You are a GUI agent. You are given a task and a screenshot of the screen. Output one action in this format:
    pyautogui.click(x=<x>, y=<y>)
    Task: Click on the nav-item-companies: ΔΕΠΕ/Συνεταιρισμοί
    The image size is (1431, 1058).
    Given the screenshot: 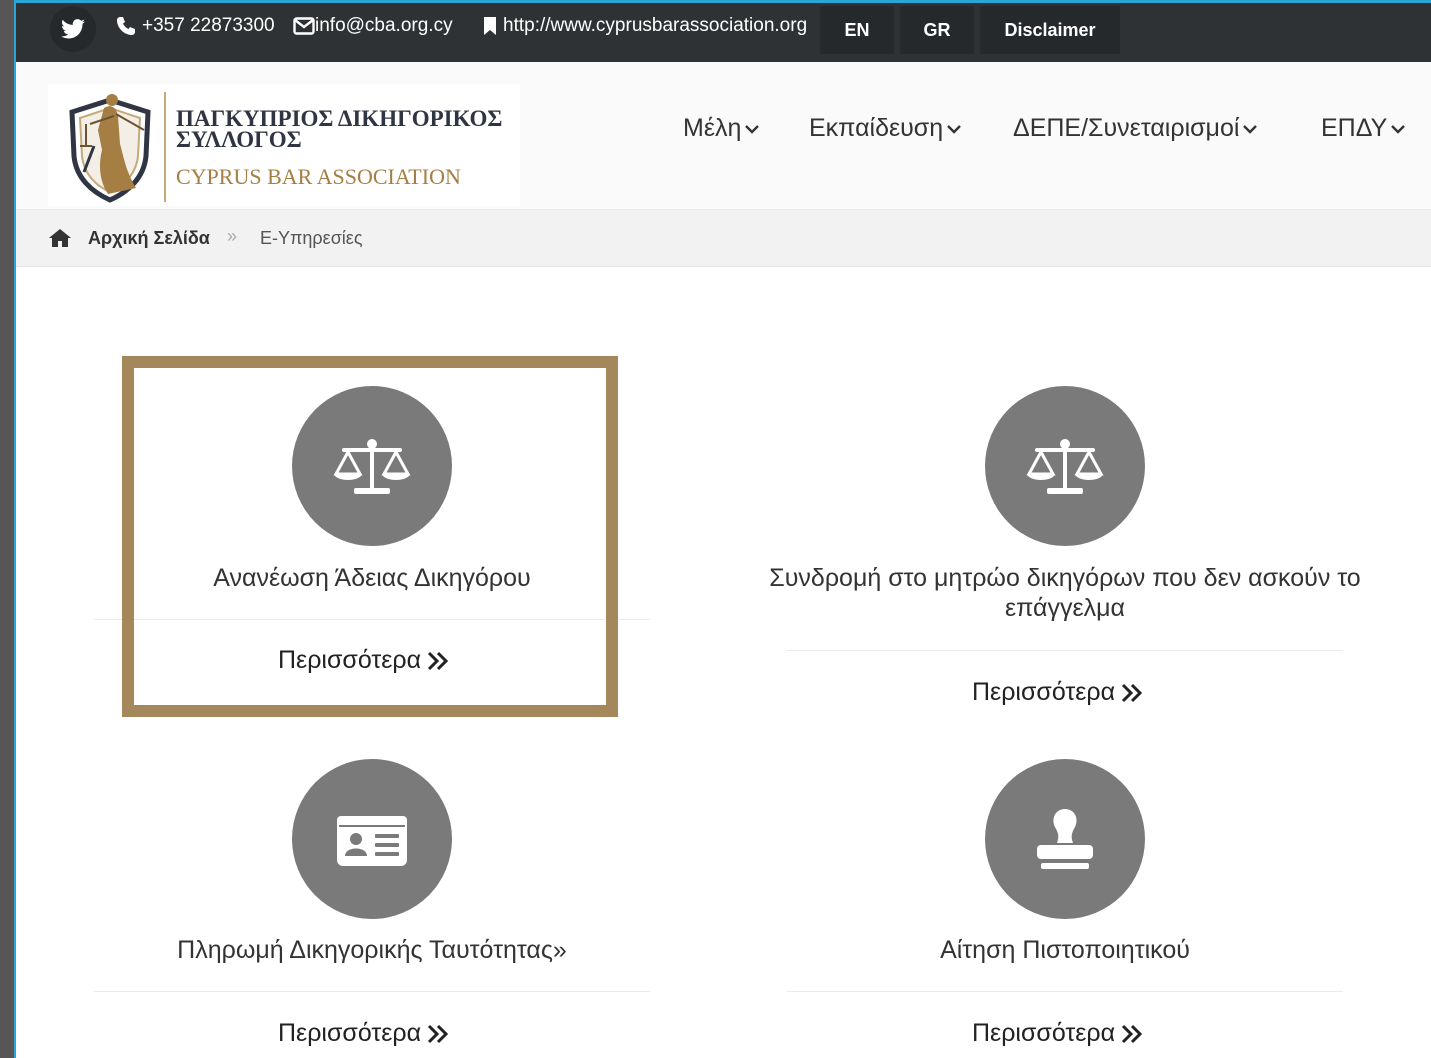 What is the action you would take?
    pyautogui.click(x=1135, y=128)
    